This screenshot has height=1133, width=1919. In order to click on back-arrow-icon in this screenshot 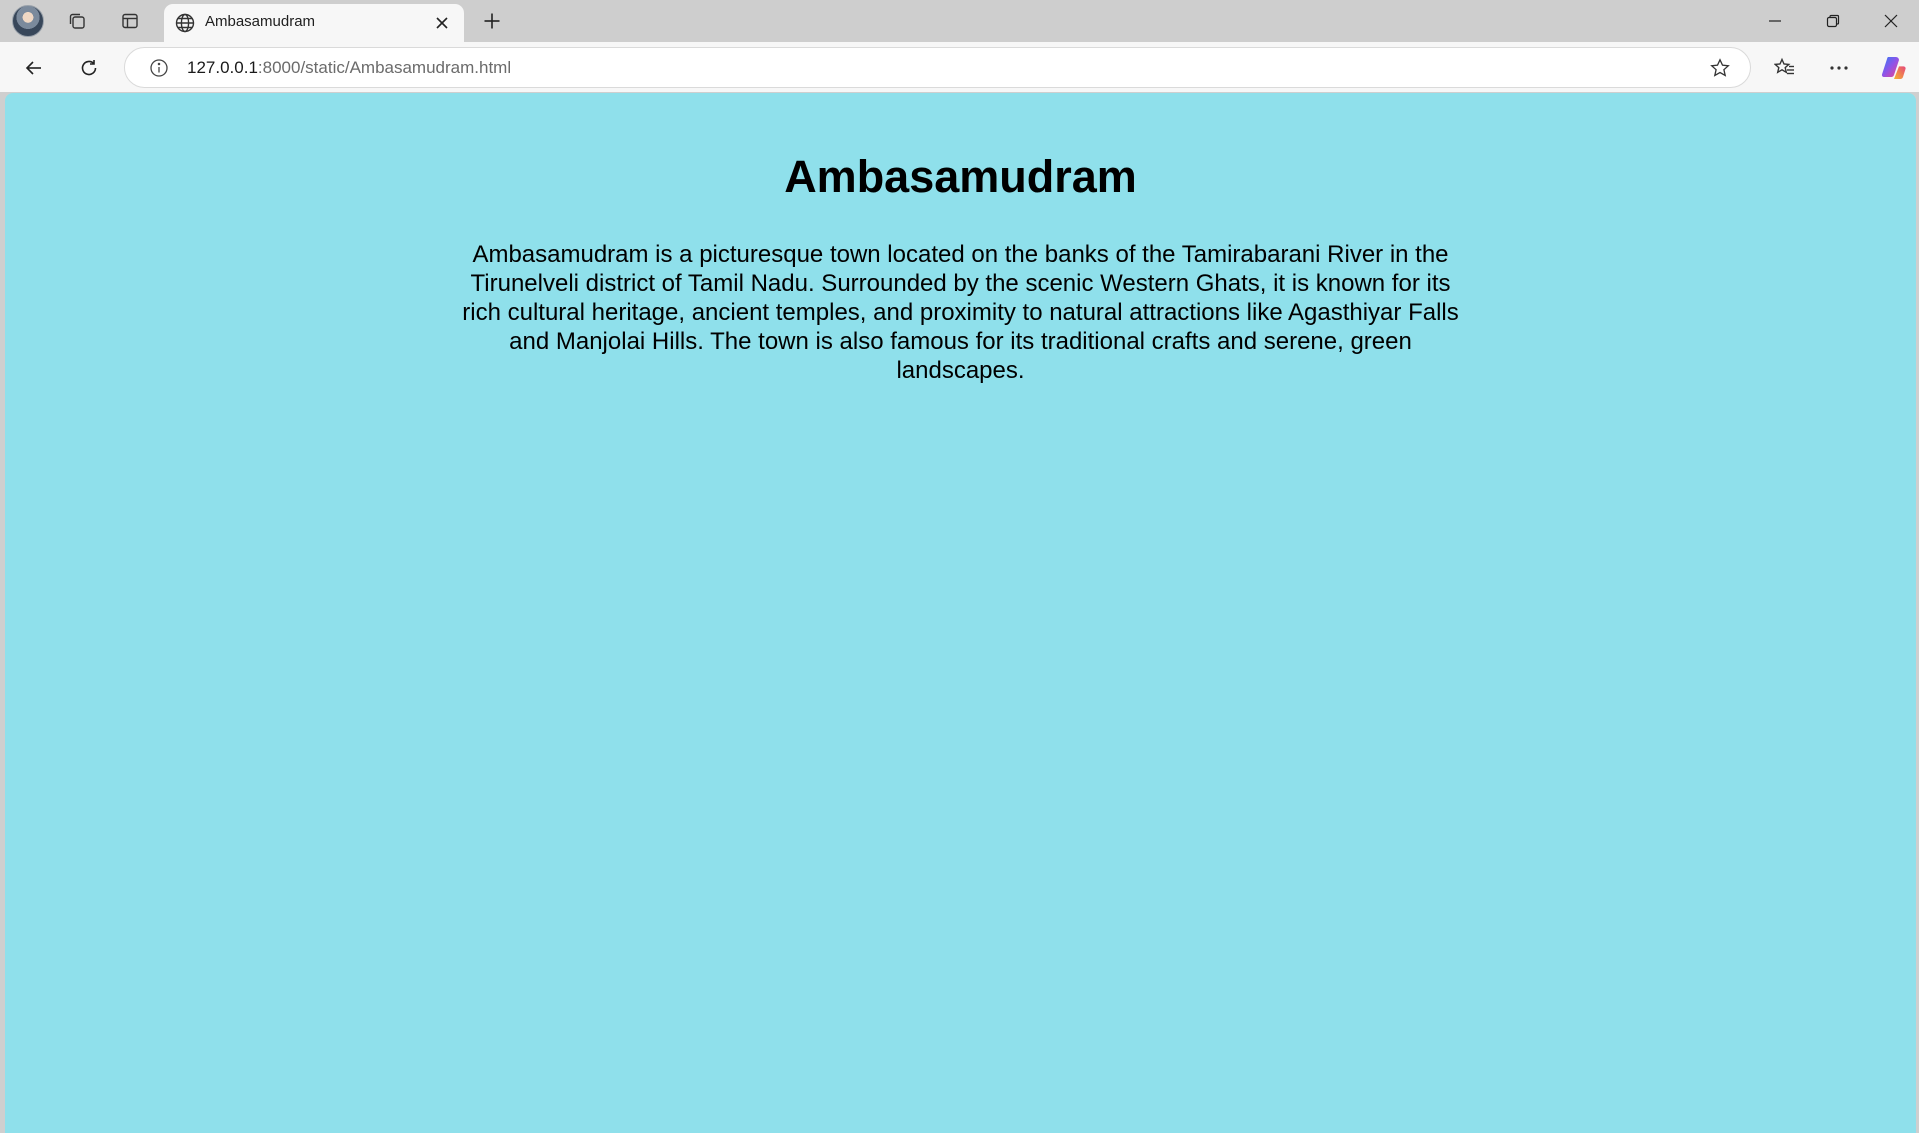, I will do `click(33, 68)`.